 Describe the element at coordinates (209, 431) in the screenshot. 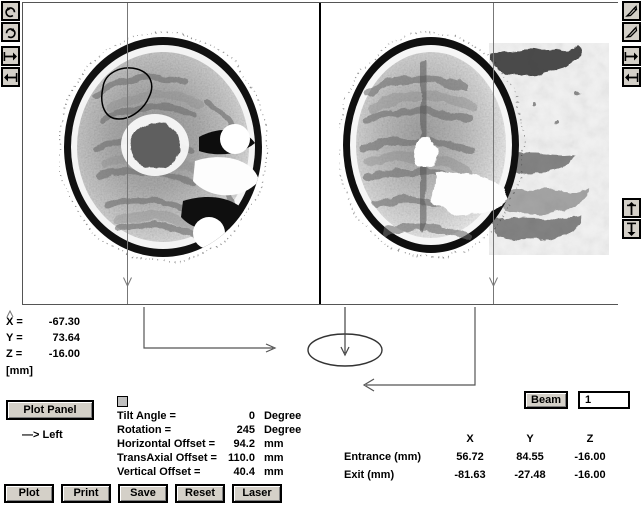

I see `table-row: Rotation = 245 Degree` at that location.